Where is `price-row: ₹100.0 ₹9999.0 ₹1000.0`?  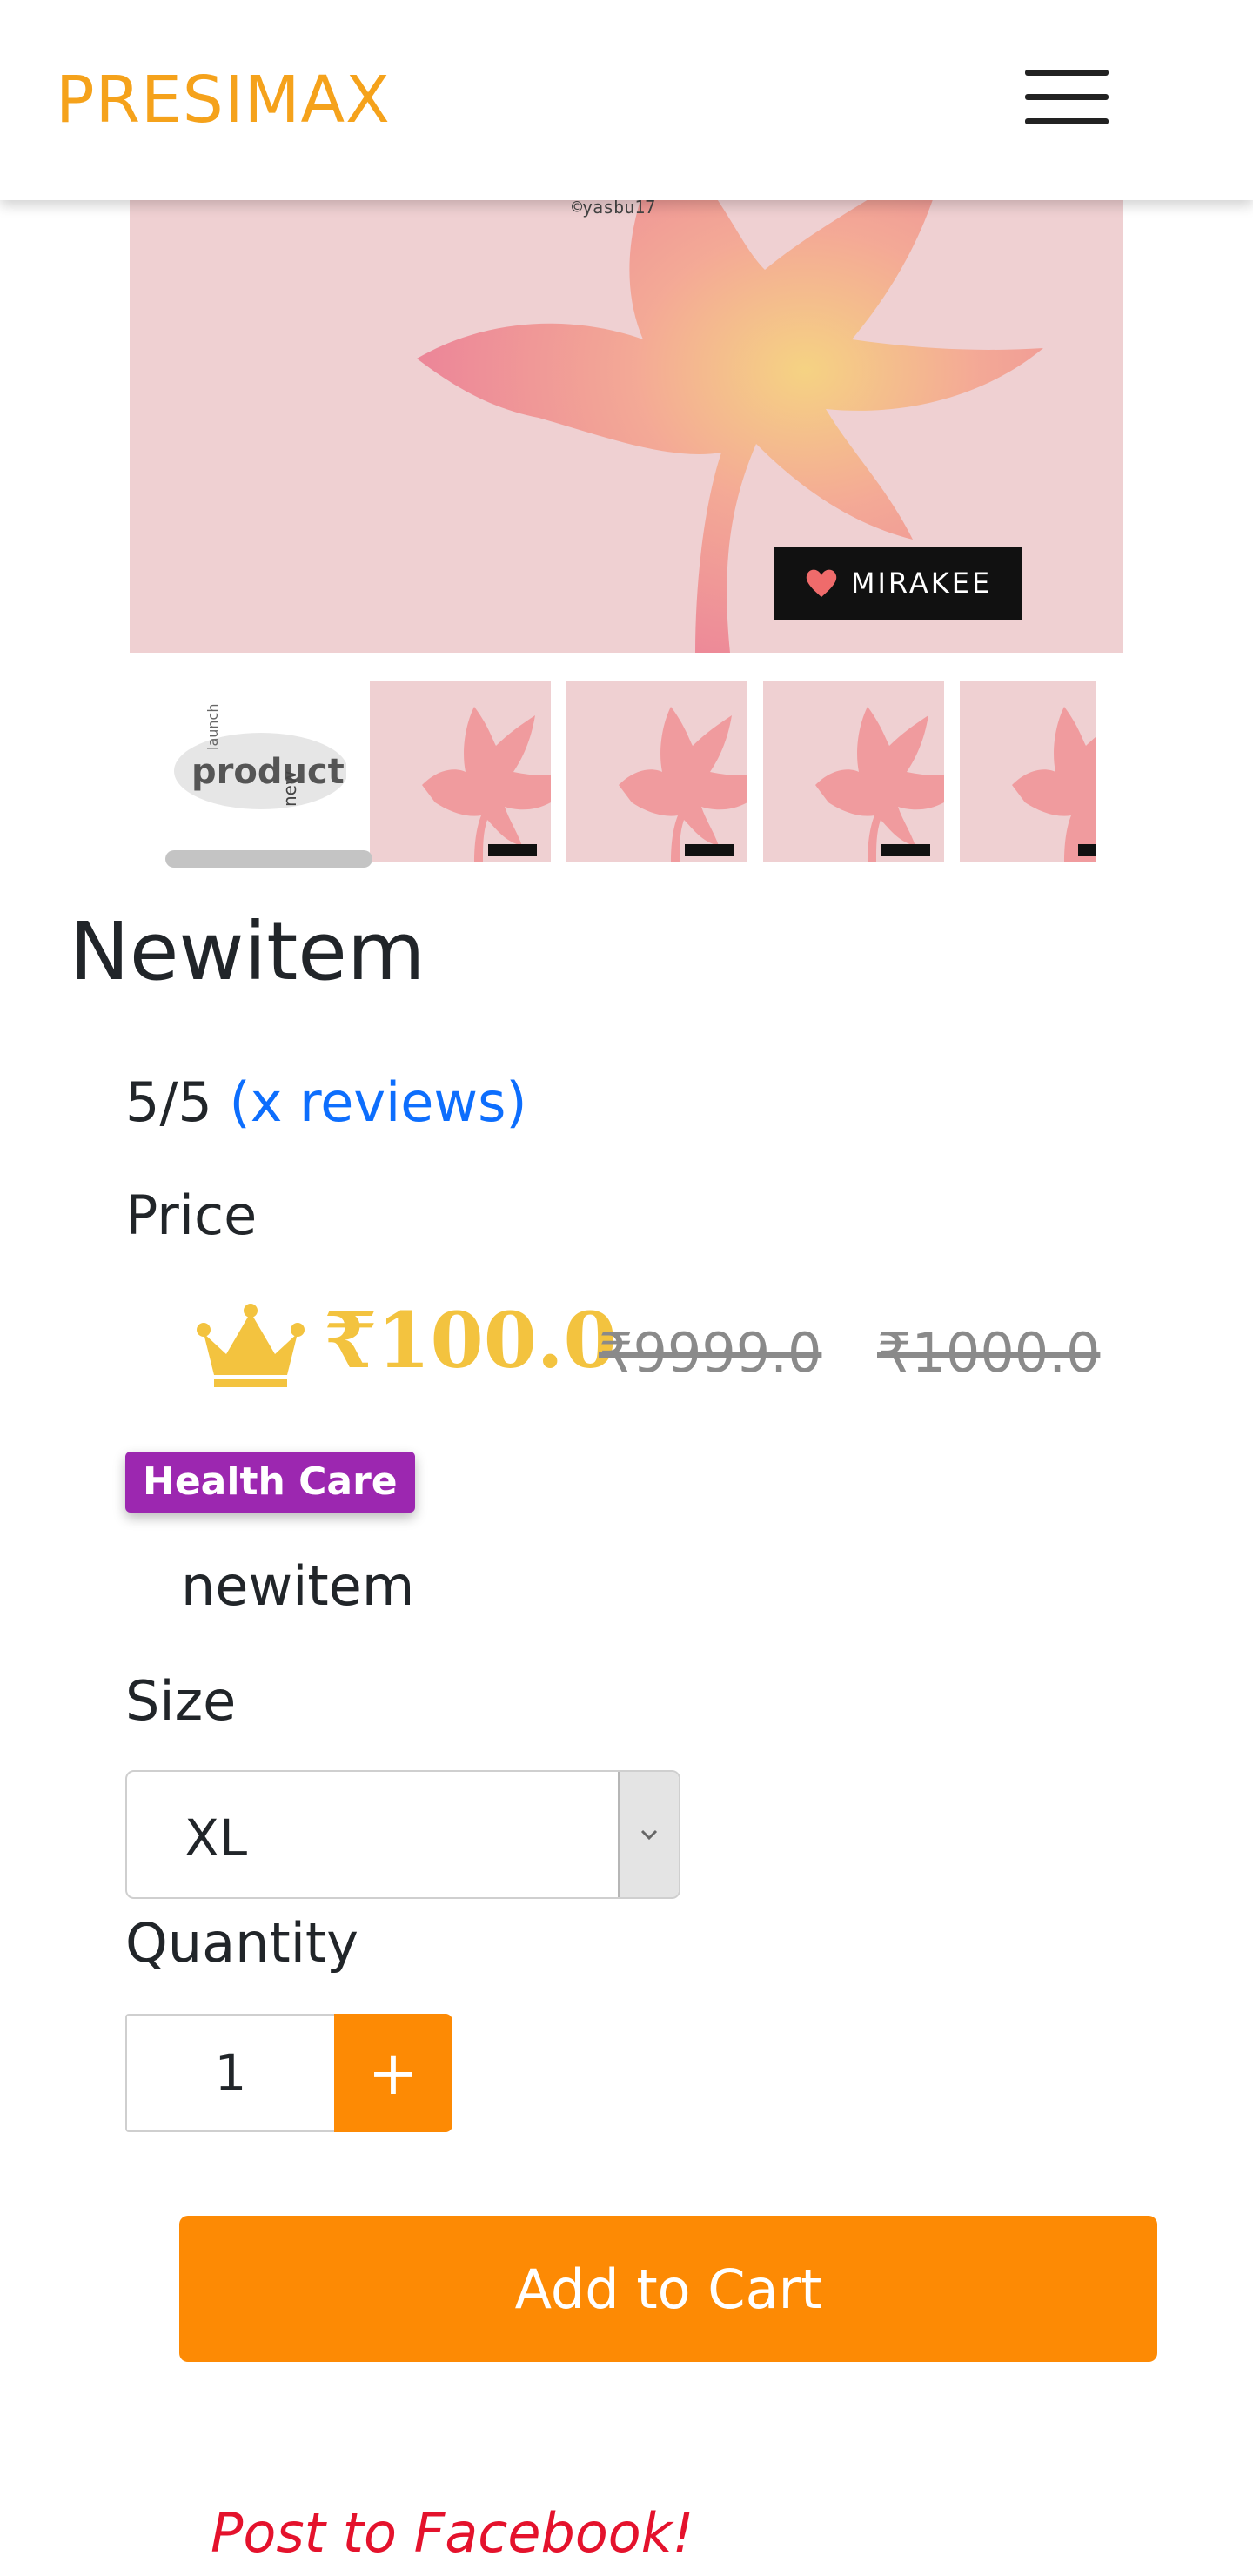
price-row: ₹100.0 ₹9999.0 ₹1000.0 is located at coordinates (675, 1347).